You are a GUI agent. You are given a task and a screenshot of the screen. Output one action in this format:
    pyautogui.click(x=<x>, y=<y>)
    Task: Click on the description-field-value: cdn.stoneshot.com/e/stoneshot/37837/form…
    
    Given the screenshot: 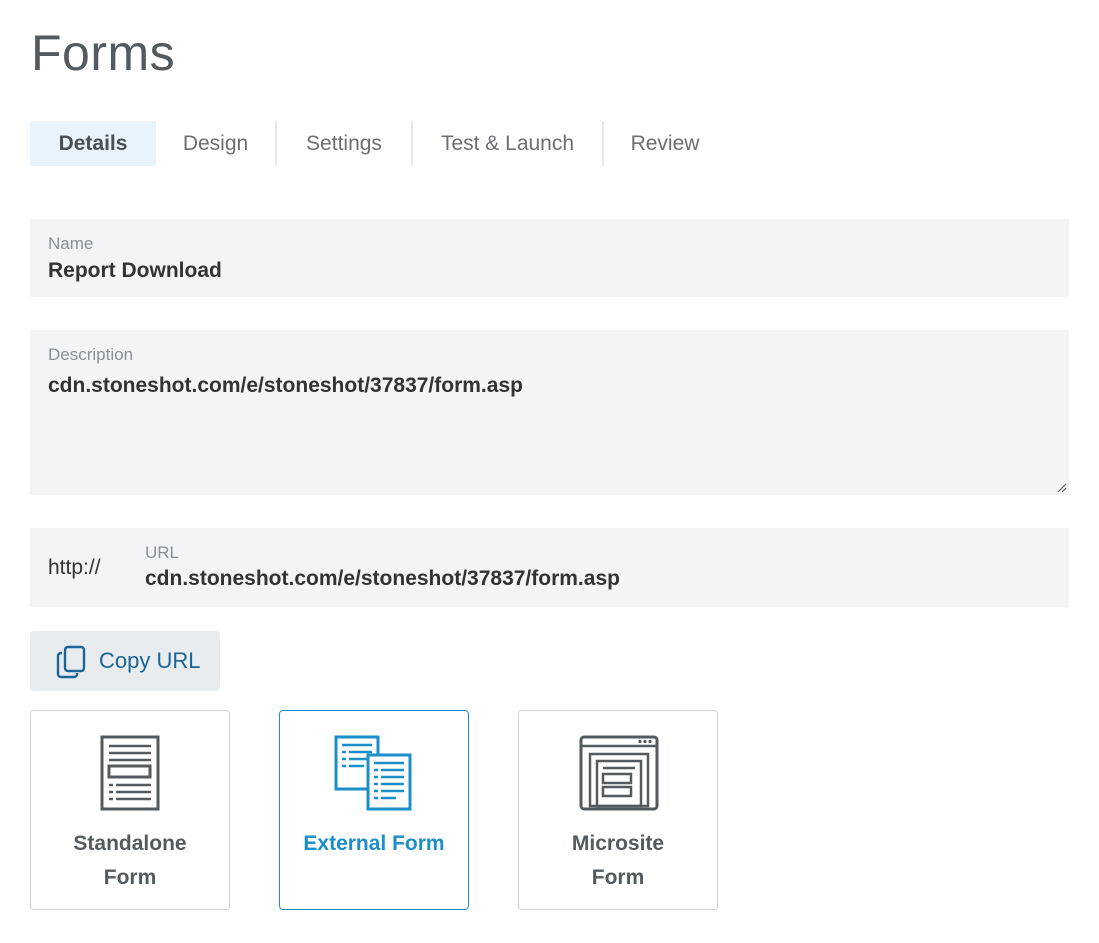 What is the action you would take?
    pyautogui.click(x=285, y=386)
    